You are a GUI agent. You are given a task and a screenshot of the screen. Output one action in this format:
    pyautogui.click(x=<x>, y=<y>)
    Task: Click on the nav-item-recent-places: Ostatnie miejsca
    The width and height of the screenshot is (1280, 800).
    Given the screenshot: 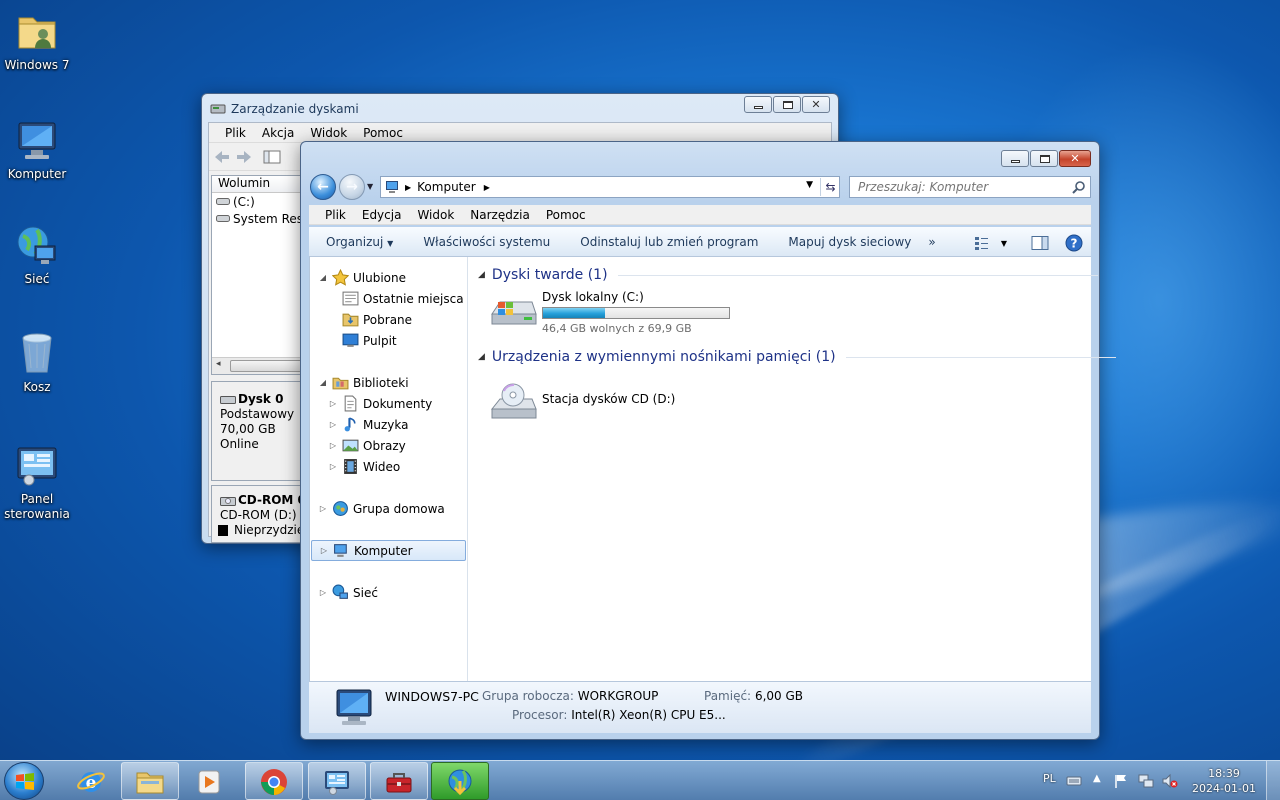 What is the action you would take?
    pyautogui.click(x=401, y=298)
    